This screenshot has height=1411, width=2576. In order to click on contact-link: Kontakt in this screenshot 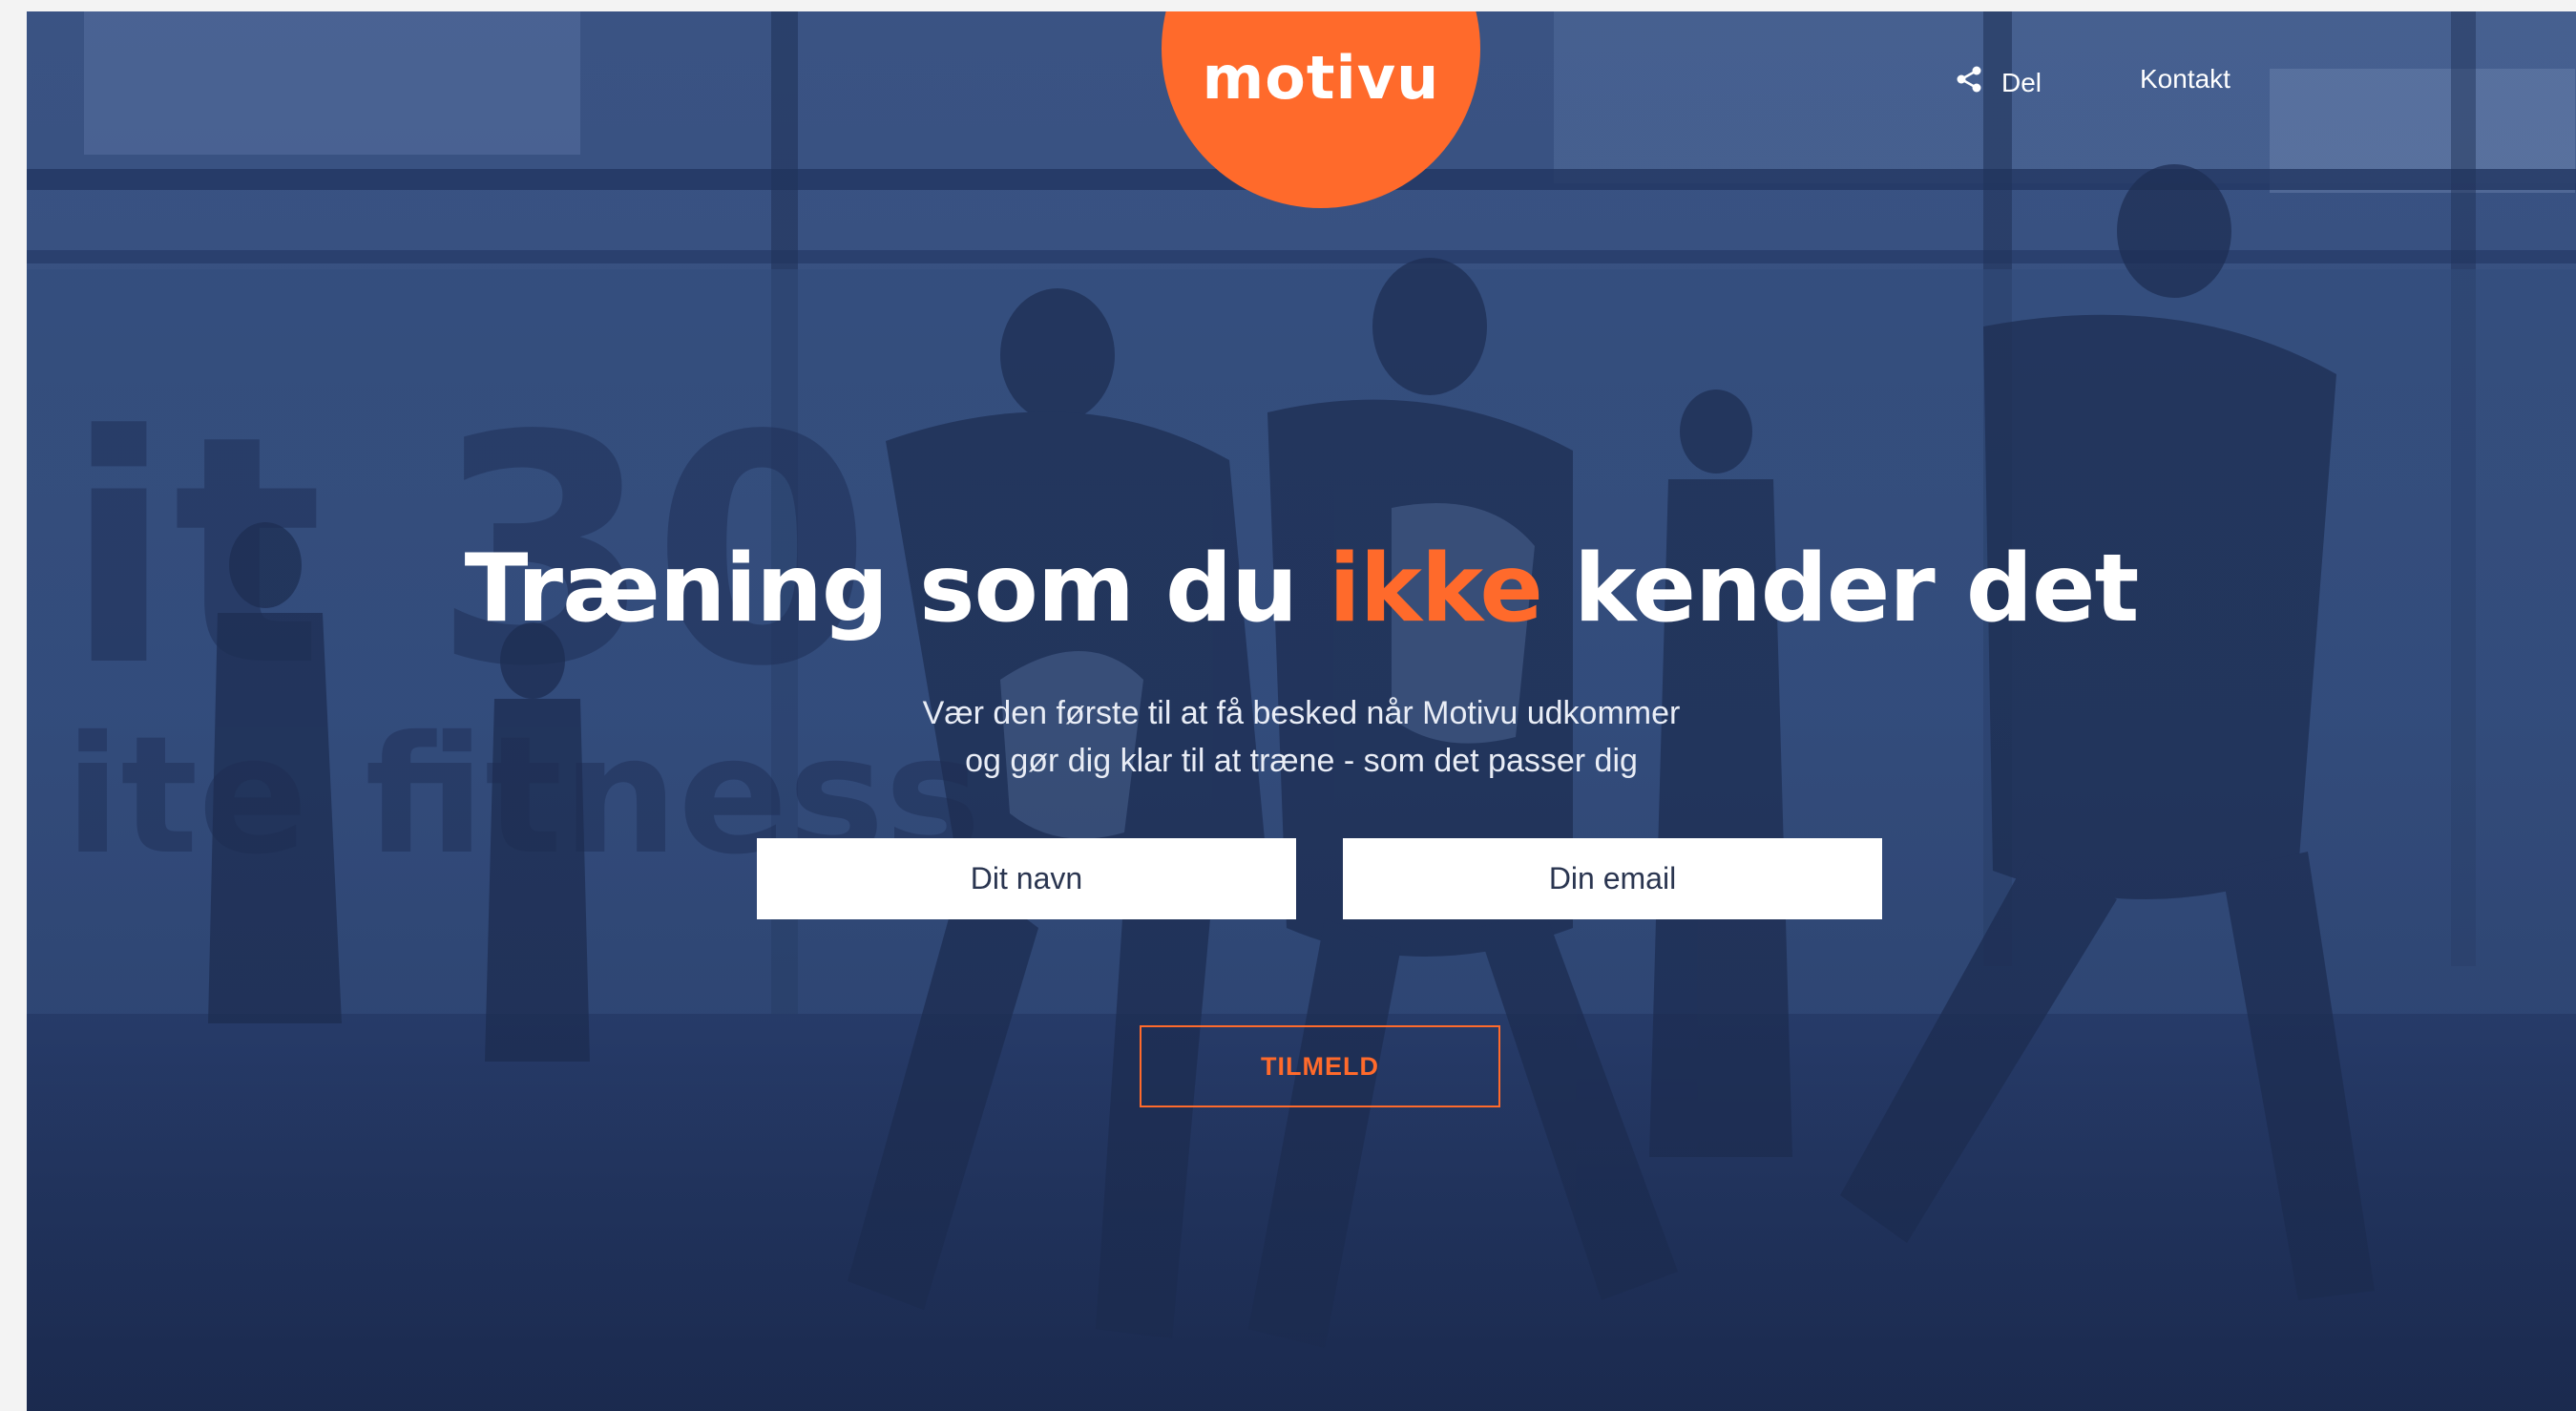, I will do `click(2185, 79)`.